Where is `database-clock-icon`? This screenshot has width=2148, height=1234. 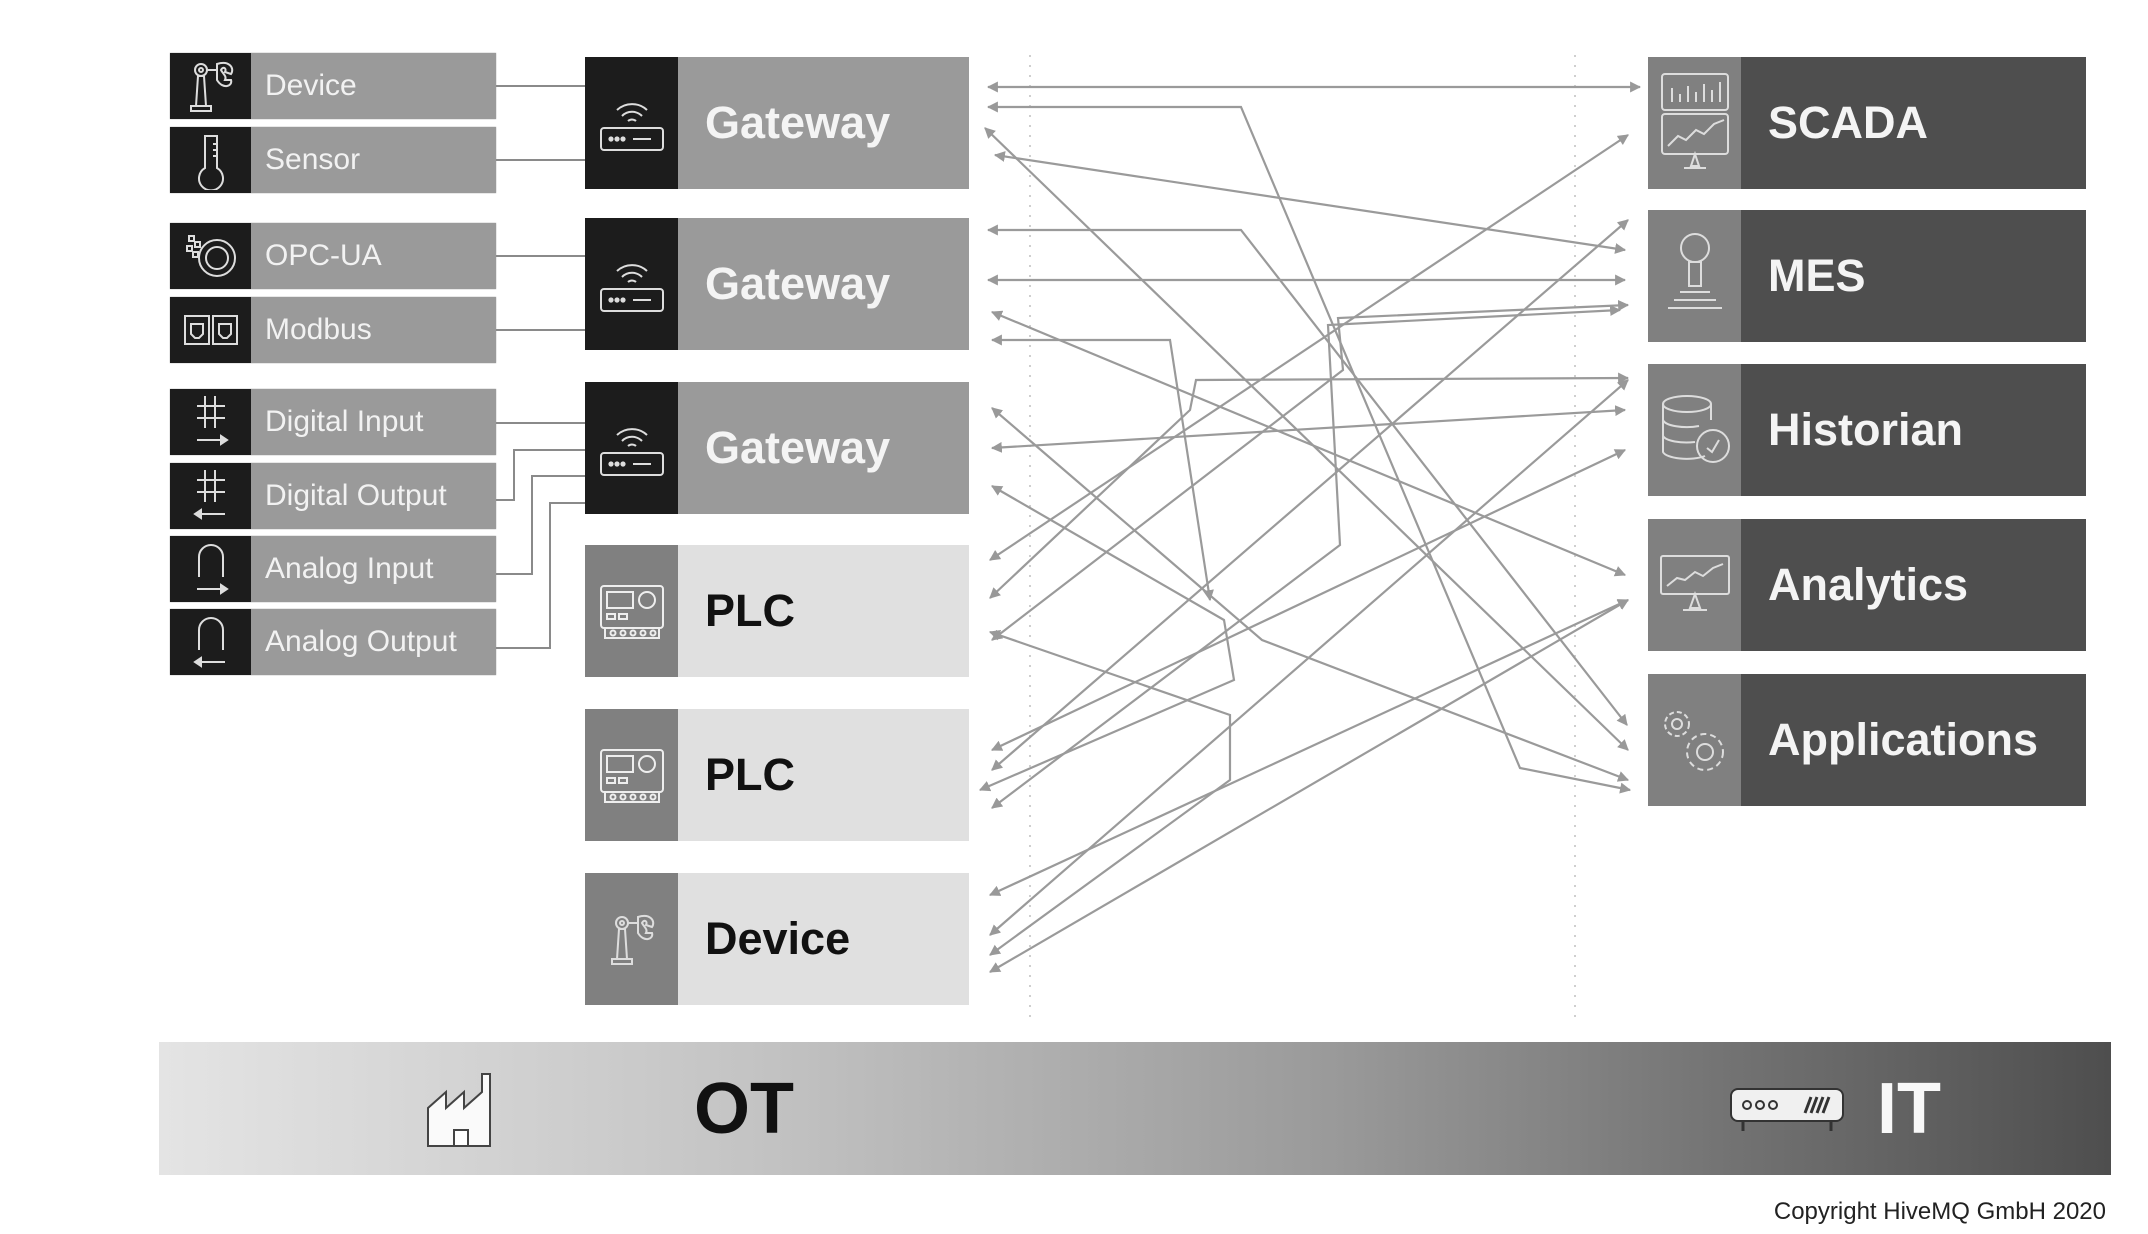 database-clock-icon is located at coordinates (1694, 430).